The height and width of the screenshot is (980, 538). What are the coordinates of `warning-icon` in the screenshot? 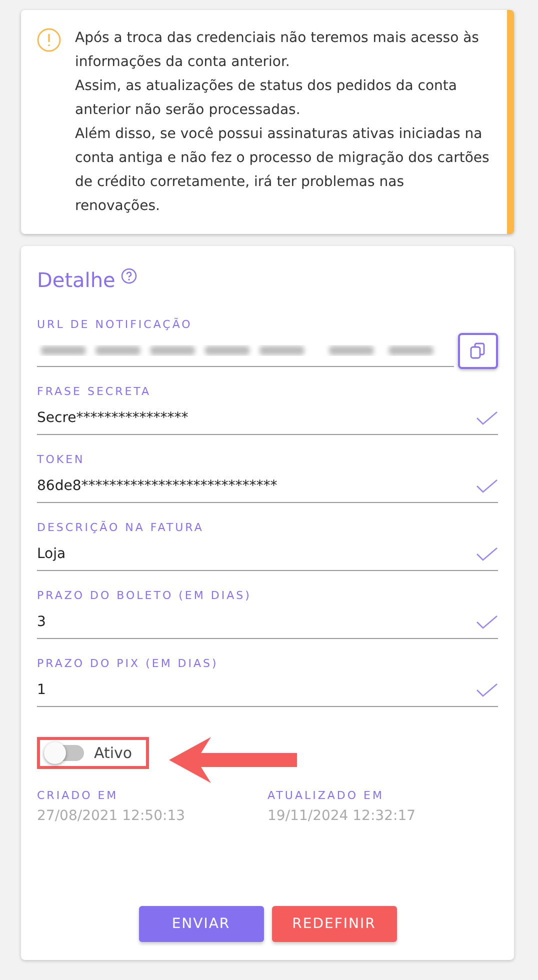 It's located at (49, 40).